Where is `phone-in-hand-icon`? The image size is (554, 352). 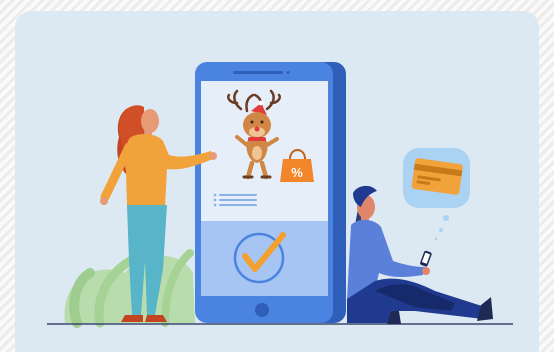 phone-in-hand-icon is located at coordinates (426, 258).